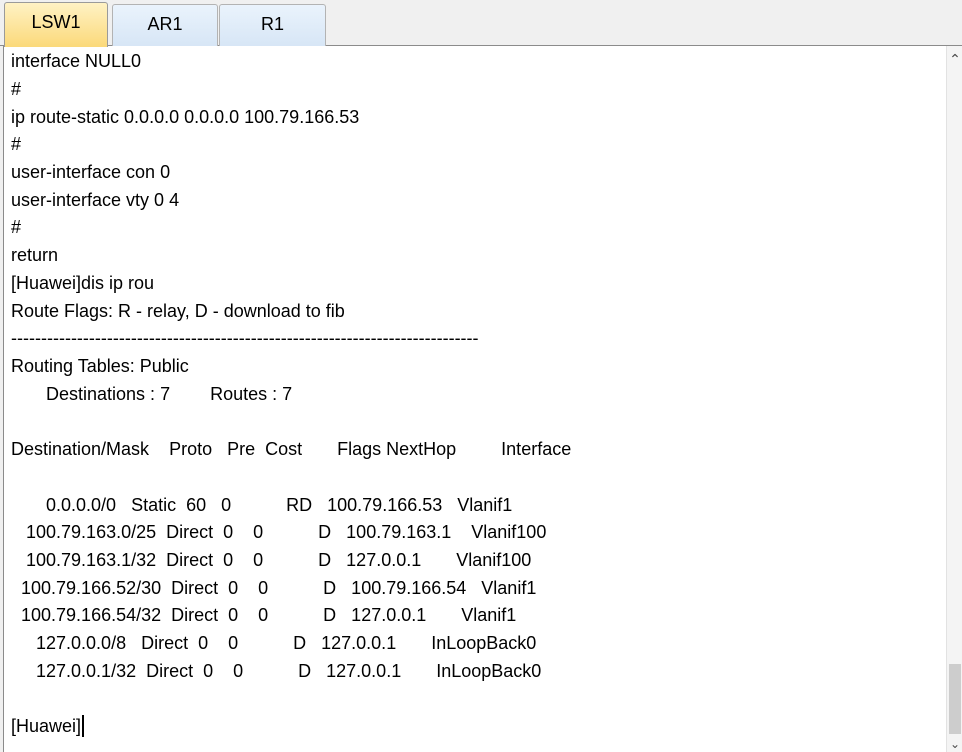 Image resolution: width=962 pixels, height=752 pixels. Describe the element at coordinates (272, 25) in the screenshot. I see `tab-r1: R1` at that location.